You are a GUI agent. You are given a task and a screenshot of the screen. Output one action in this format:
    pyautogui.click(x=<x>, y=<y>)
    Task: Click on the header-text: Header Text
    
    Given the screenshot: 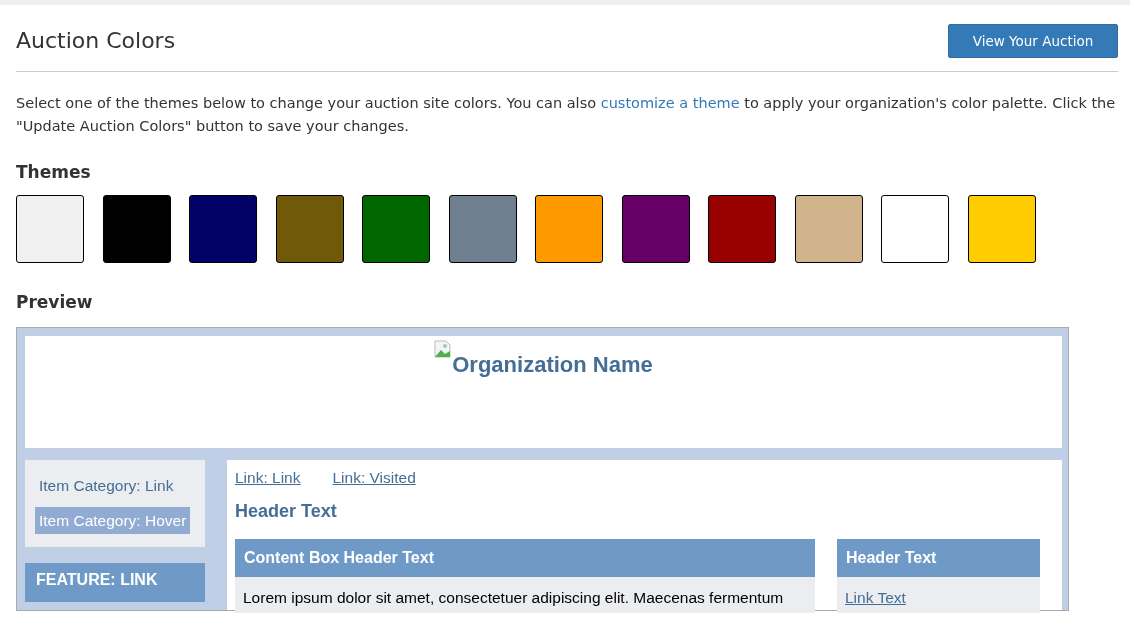 What is the action you would take?
    pyautogui.click(x=286, y=512)
    